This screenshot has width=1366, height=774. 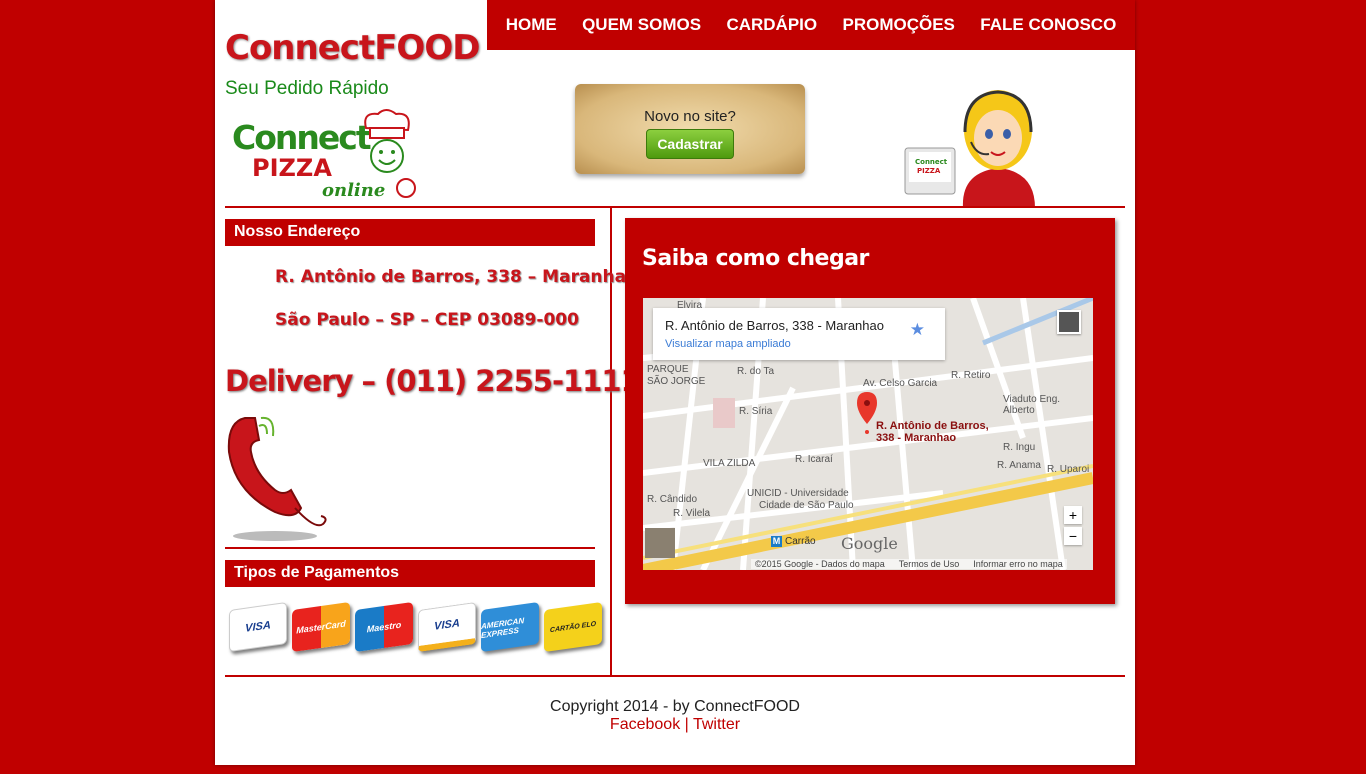 I want to click on map-terms-link: Termos de Uso, so click(x=929, y=564).